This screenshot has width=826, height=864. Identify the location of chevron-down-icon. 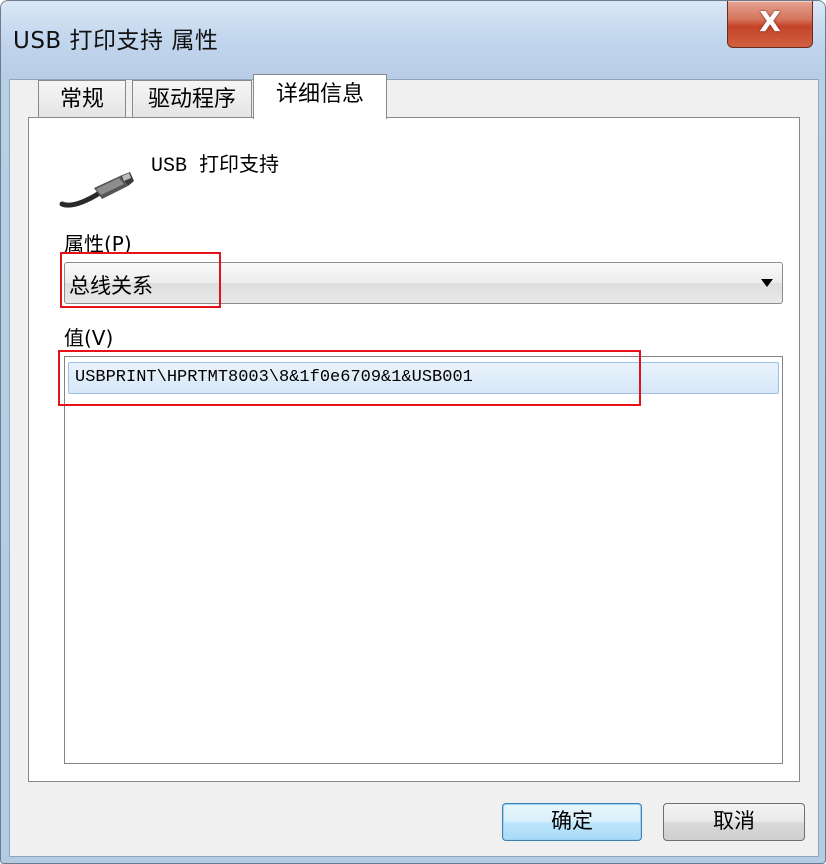
(767, 283).